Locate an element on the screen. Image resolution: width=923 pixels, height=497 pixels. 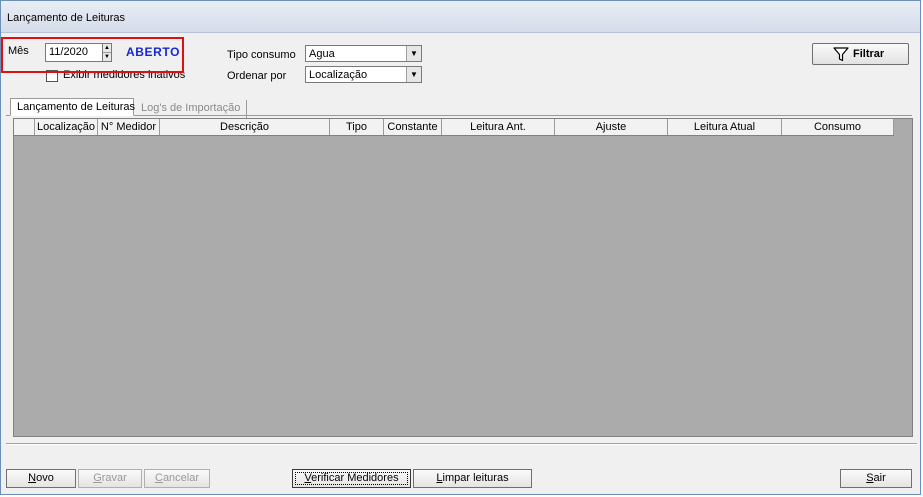
filter-button: Filtrar is located at coordinates (860, 54).